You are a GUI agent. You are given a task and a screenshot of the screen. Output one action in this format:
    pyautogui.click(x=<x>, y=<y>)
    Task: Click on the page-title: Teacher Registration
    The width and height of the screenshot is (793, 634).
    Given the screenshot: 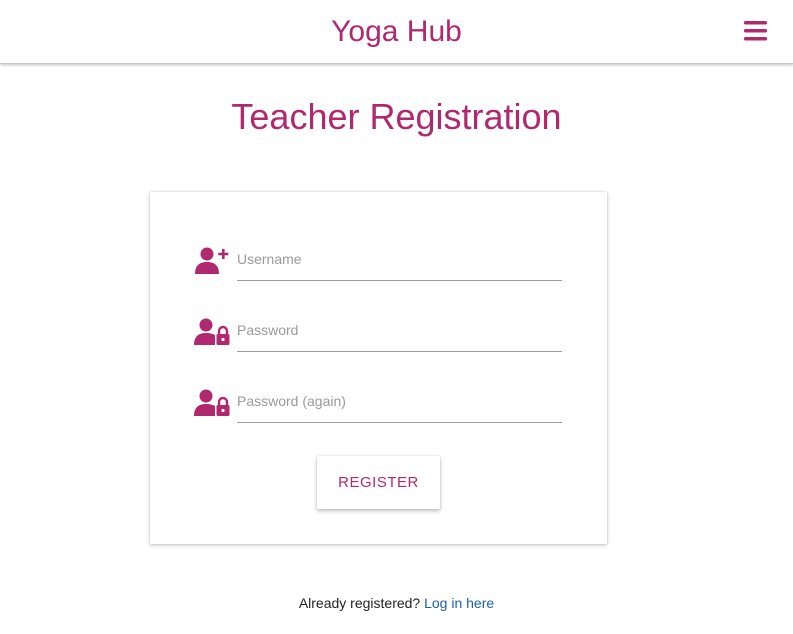 What is the action you would take?
    pyautogui.click(x=396, y=116)
    